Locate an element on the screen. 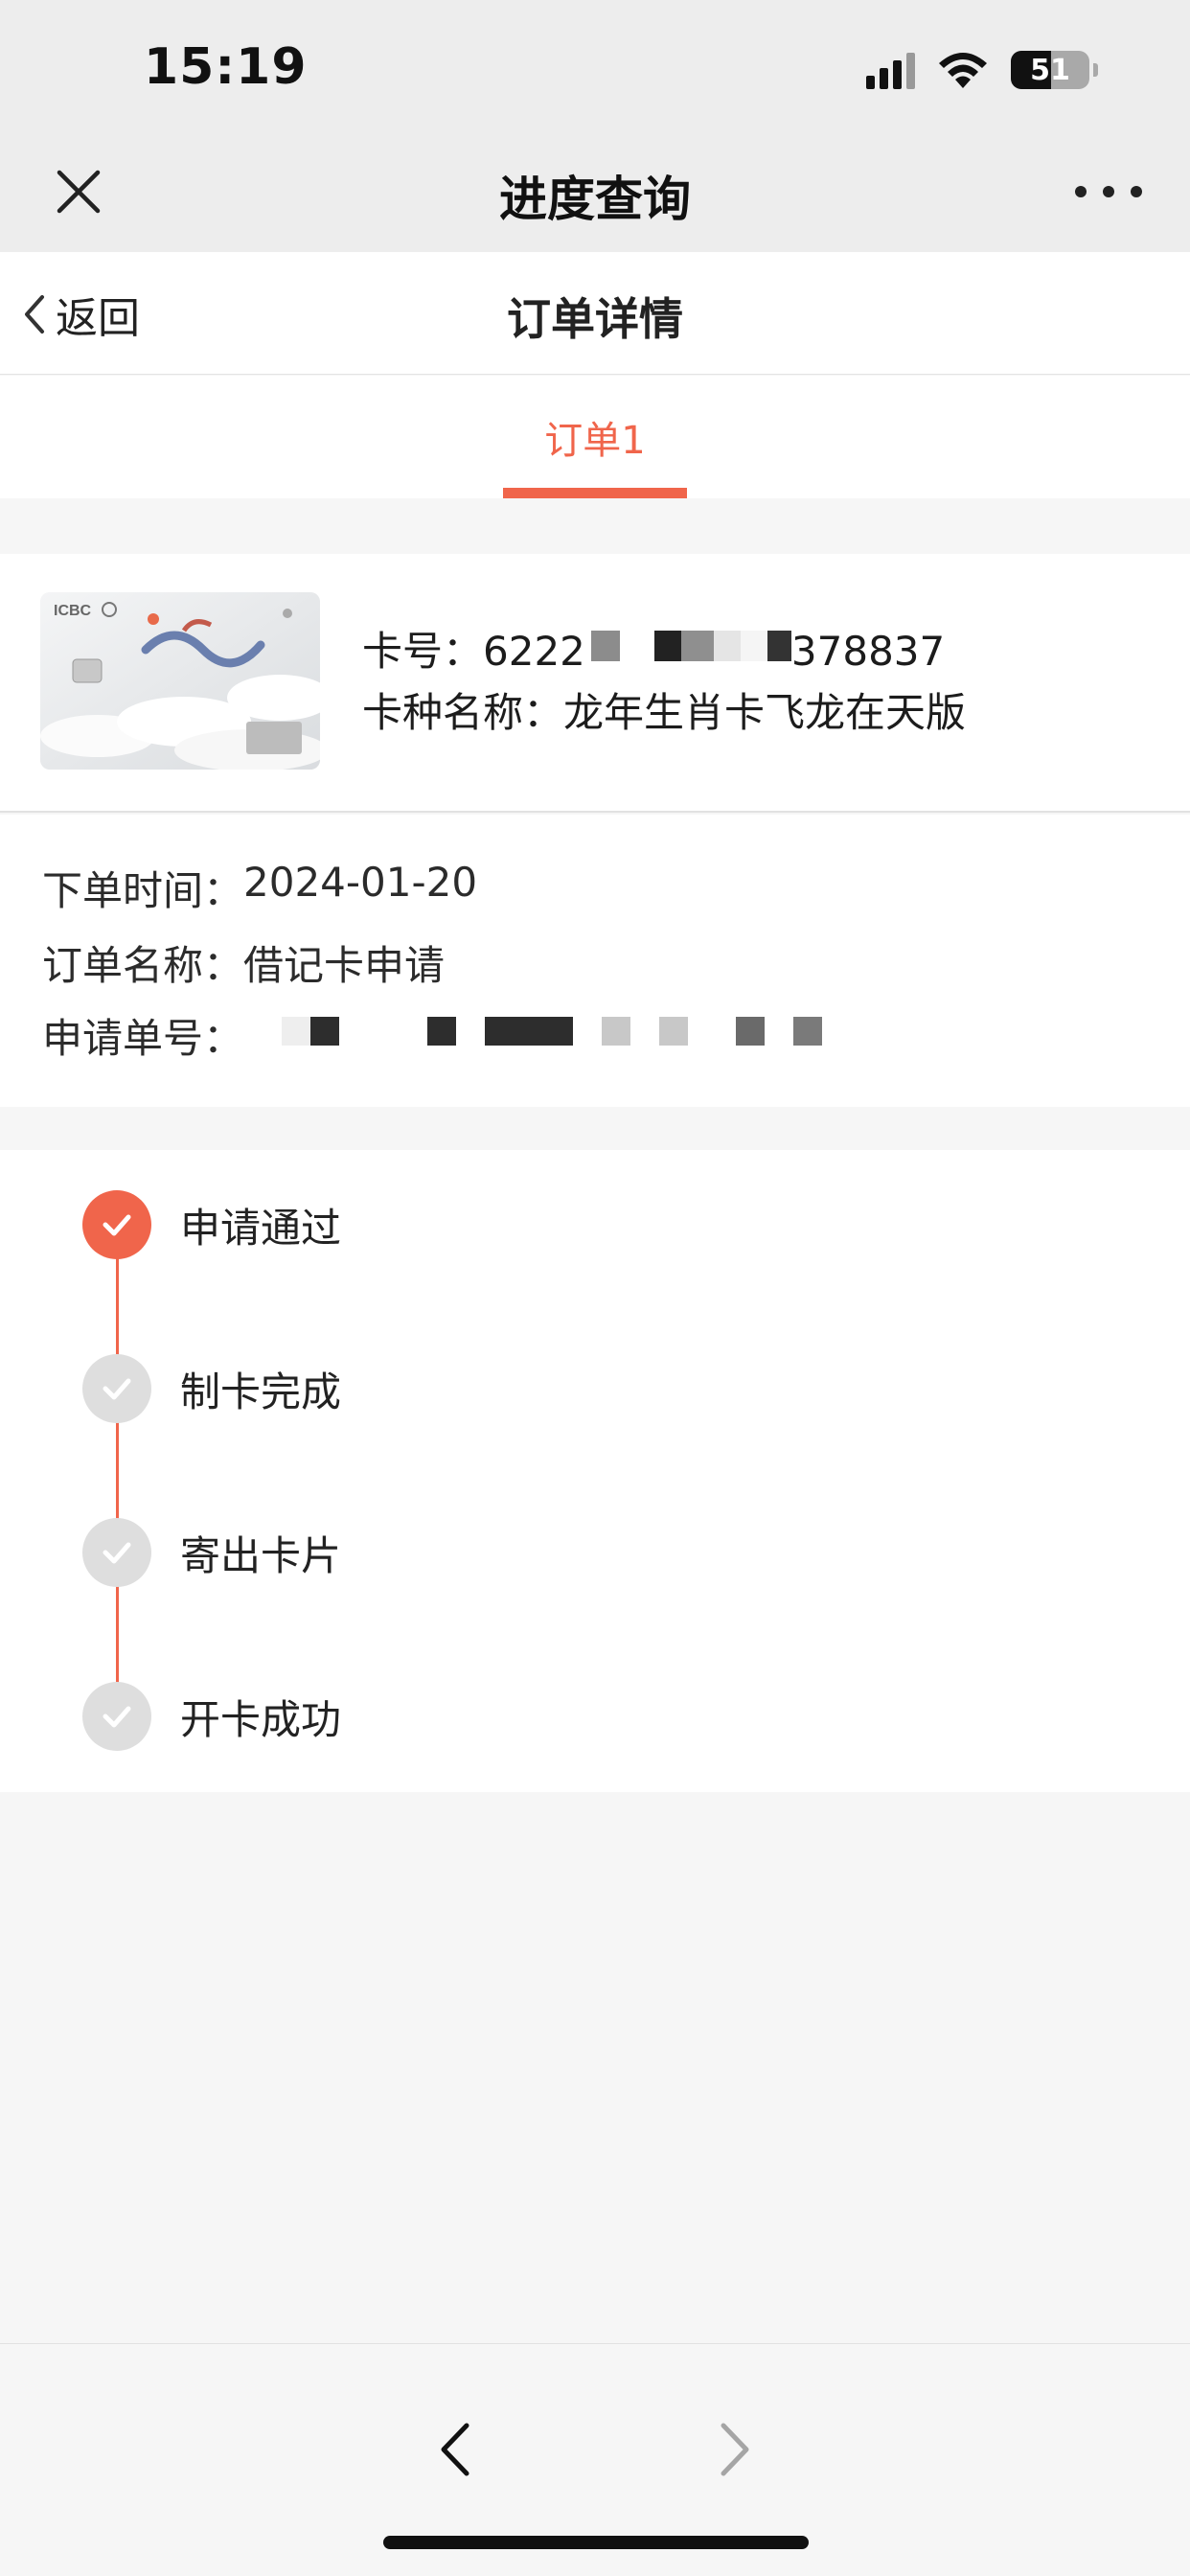  order-info-section: 下单时间： 2024-01-20 订单名称： 借记卡申请 申请单号： is located at coordinates (595, 961).